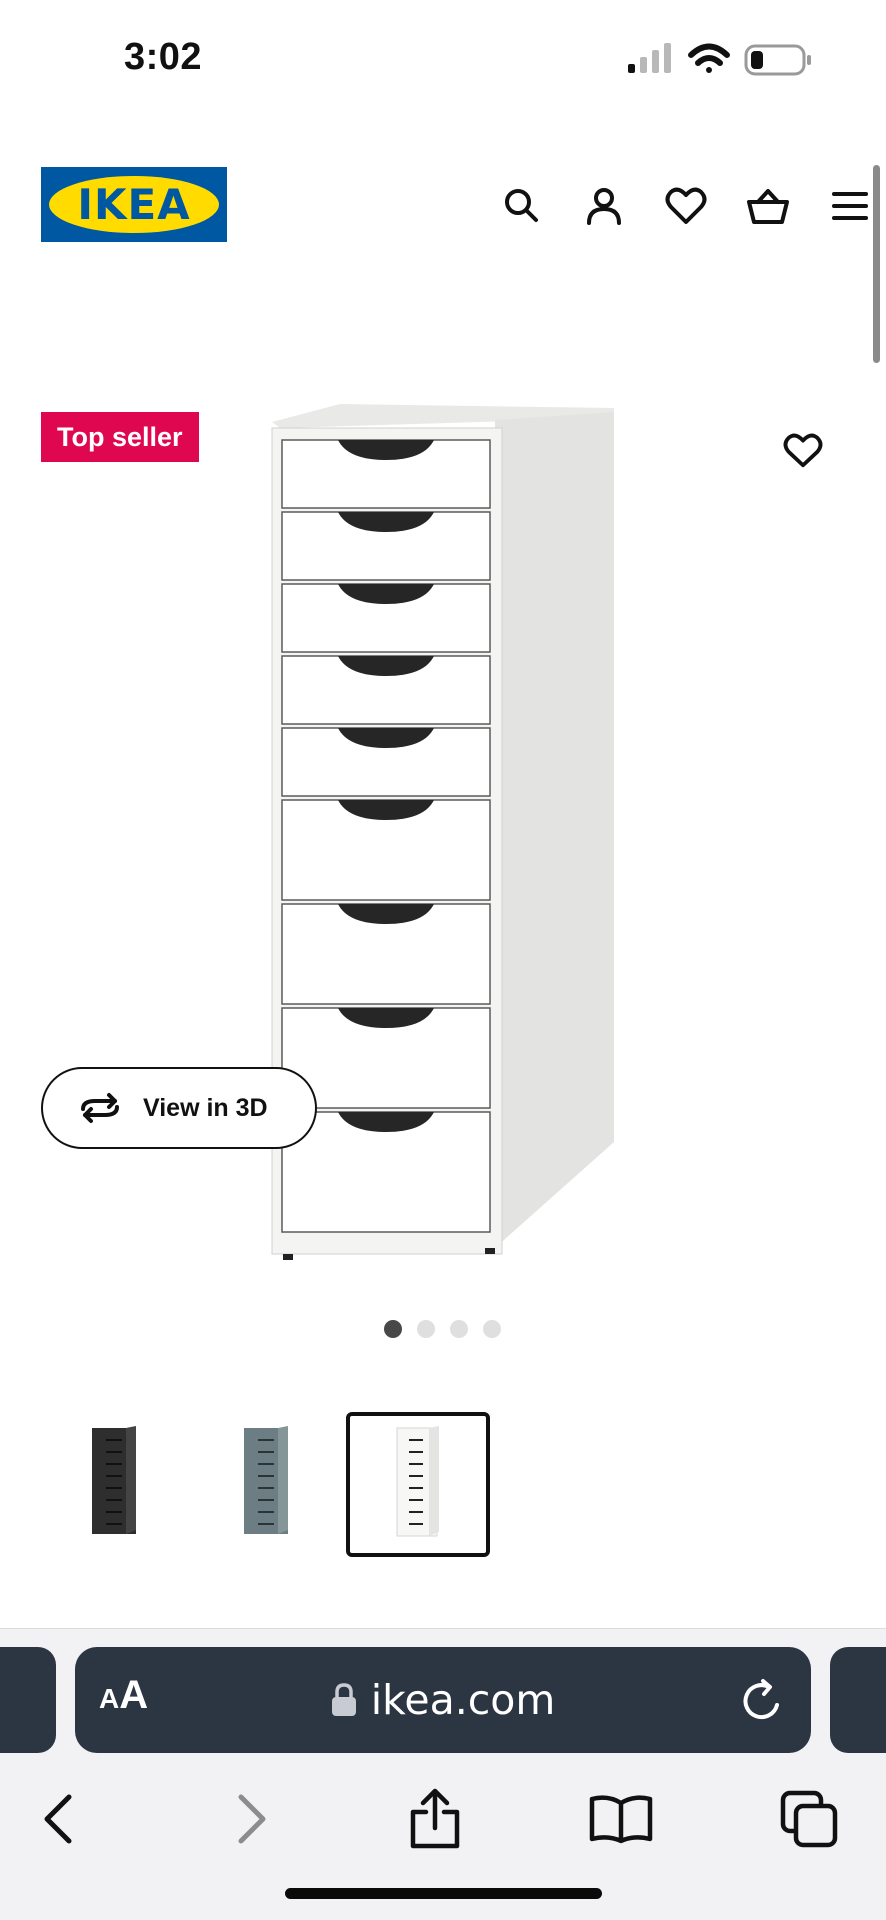 The height and width of the screenshot is (1920, 886). I want to click on view-in-3d-label: View in 3D, so click(205, 1107).